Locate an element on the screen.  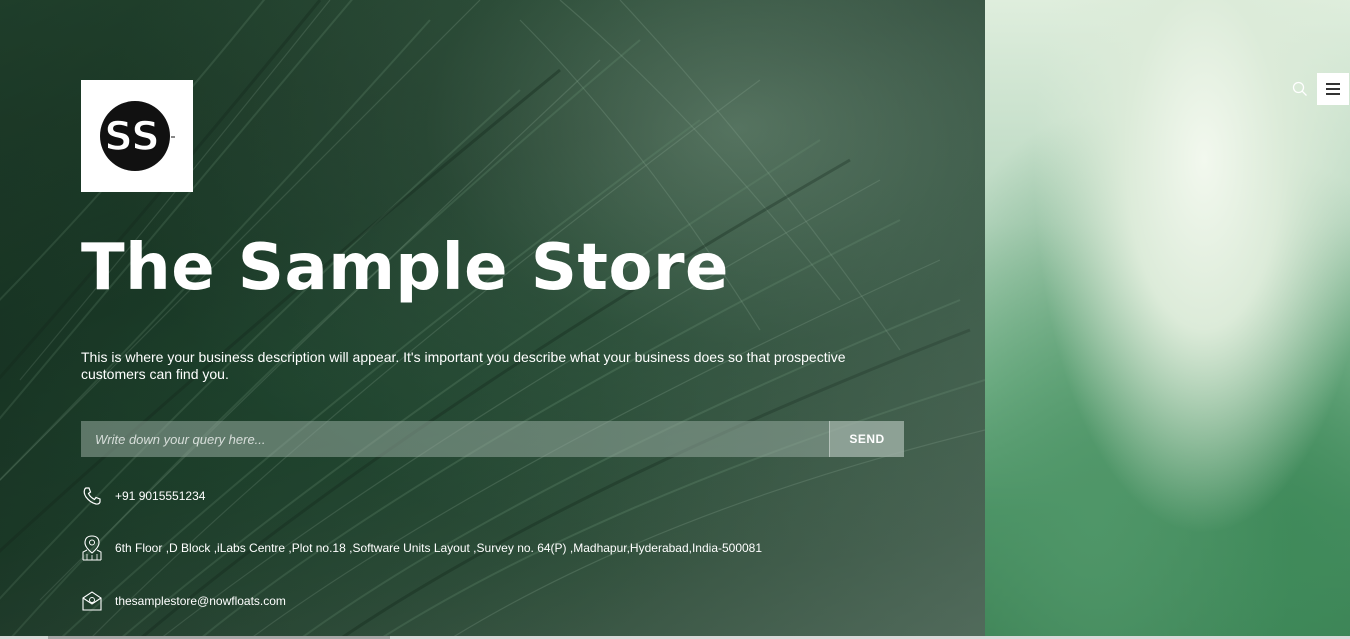
query-input is located at coordinates (455, 439).